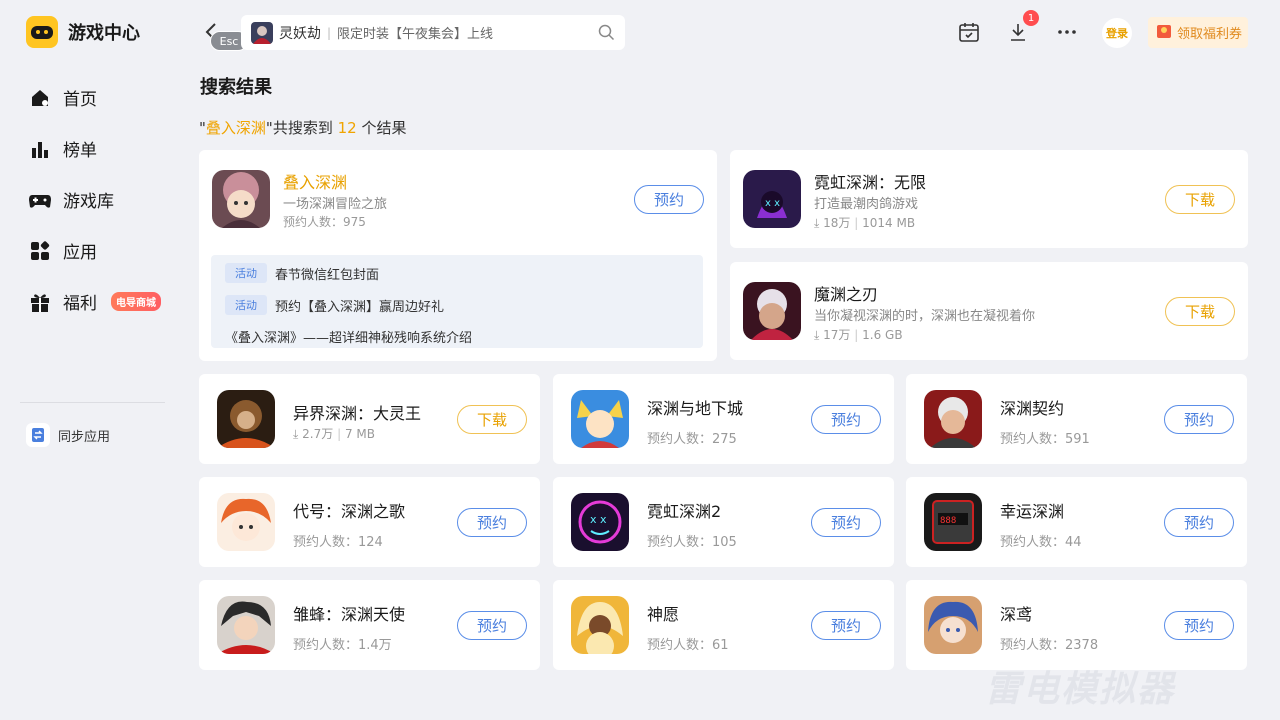  Describe the element at coordinates (104, 33) in the screenshot. I see `app-title: 游戏中心` at that location.